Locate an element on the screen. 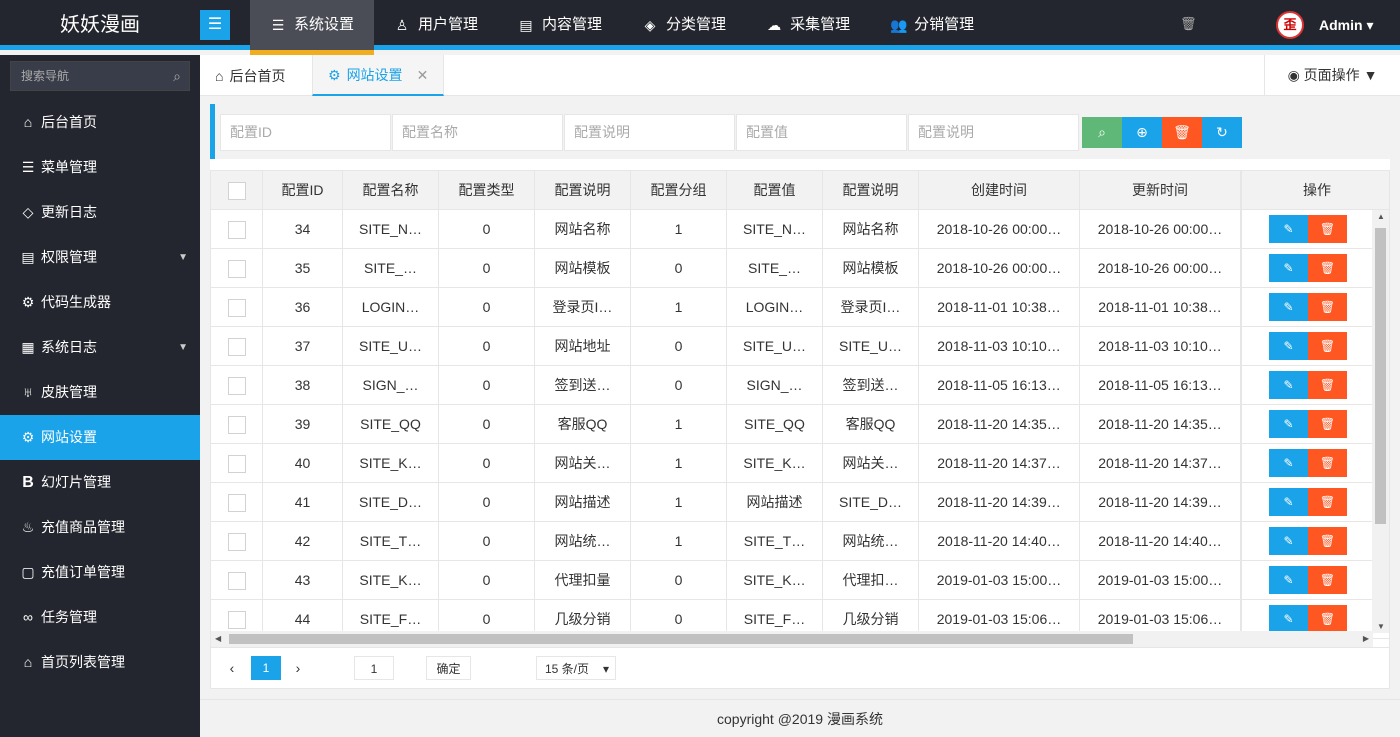 This screenshot has height=737, width=1400. column-header: 配置名称 is located at coordinates (391, 190).